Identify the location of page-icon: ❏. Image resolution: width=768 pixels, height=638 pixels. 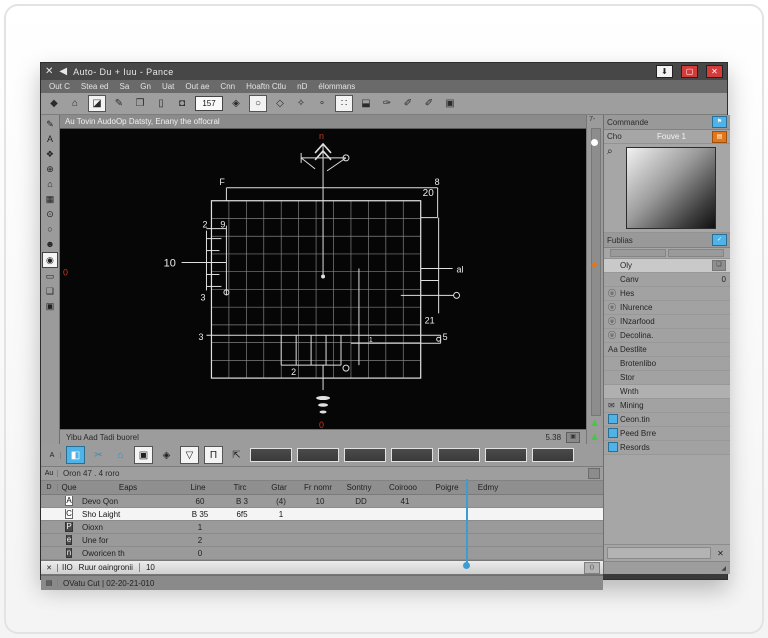
(719, 265).